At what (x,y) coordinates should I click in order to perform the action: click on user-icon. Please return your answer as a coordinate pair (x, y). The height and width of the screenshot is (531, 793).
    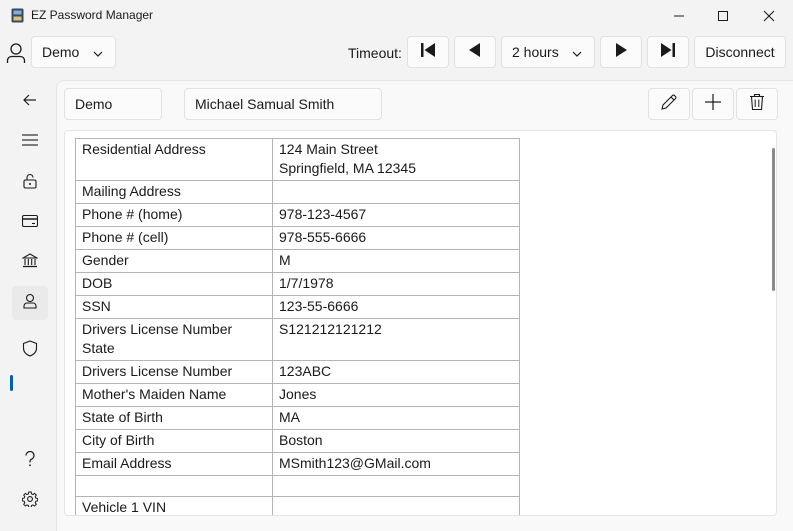
    Looking at the image, I should click on (16, 53).